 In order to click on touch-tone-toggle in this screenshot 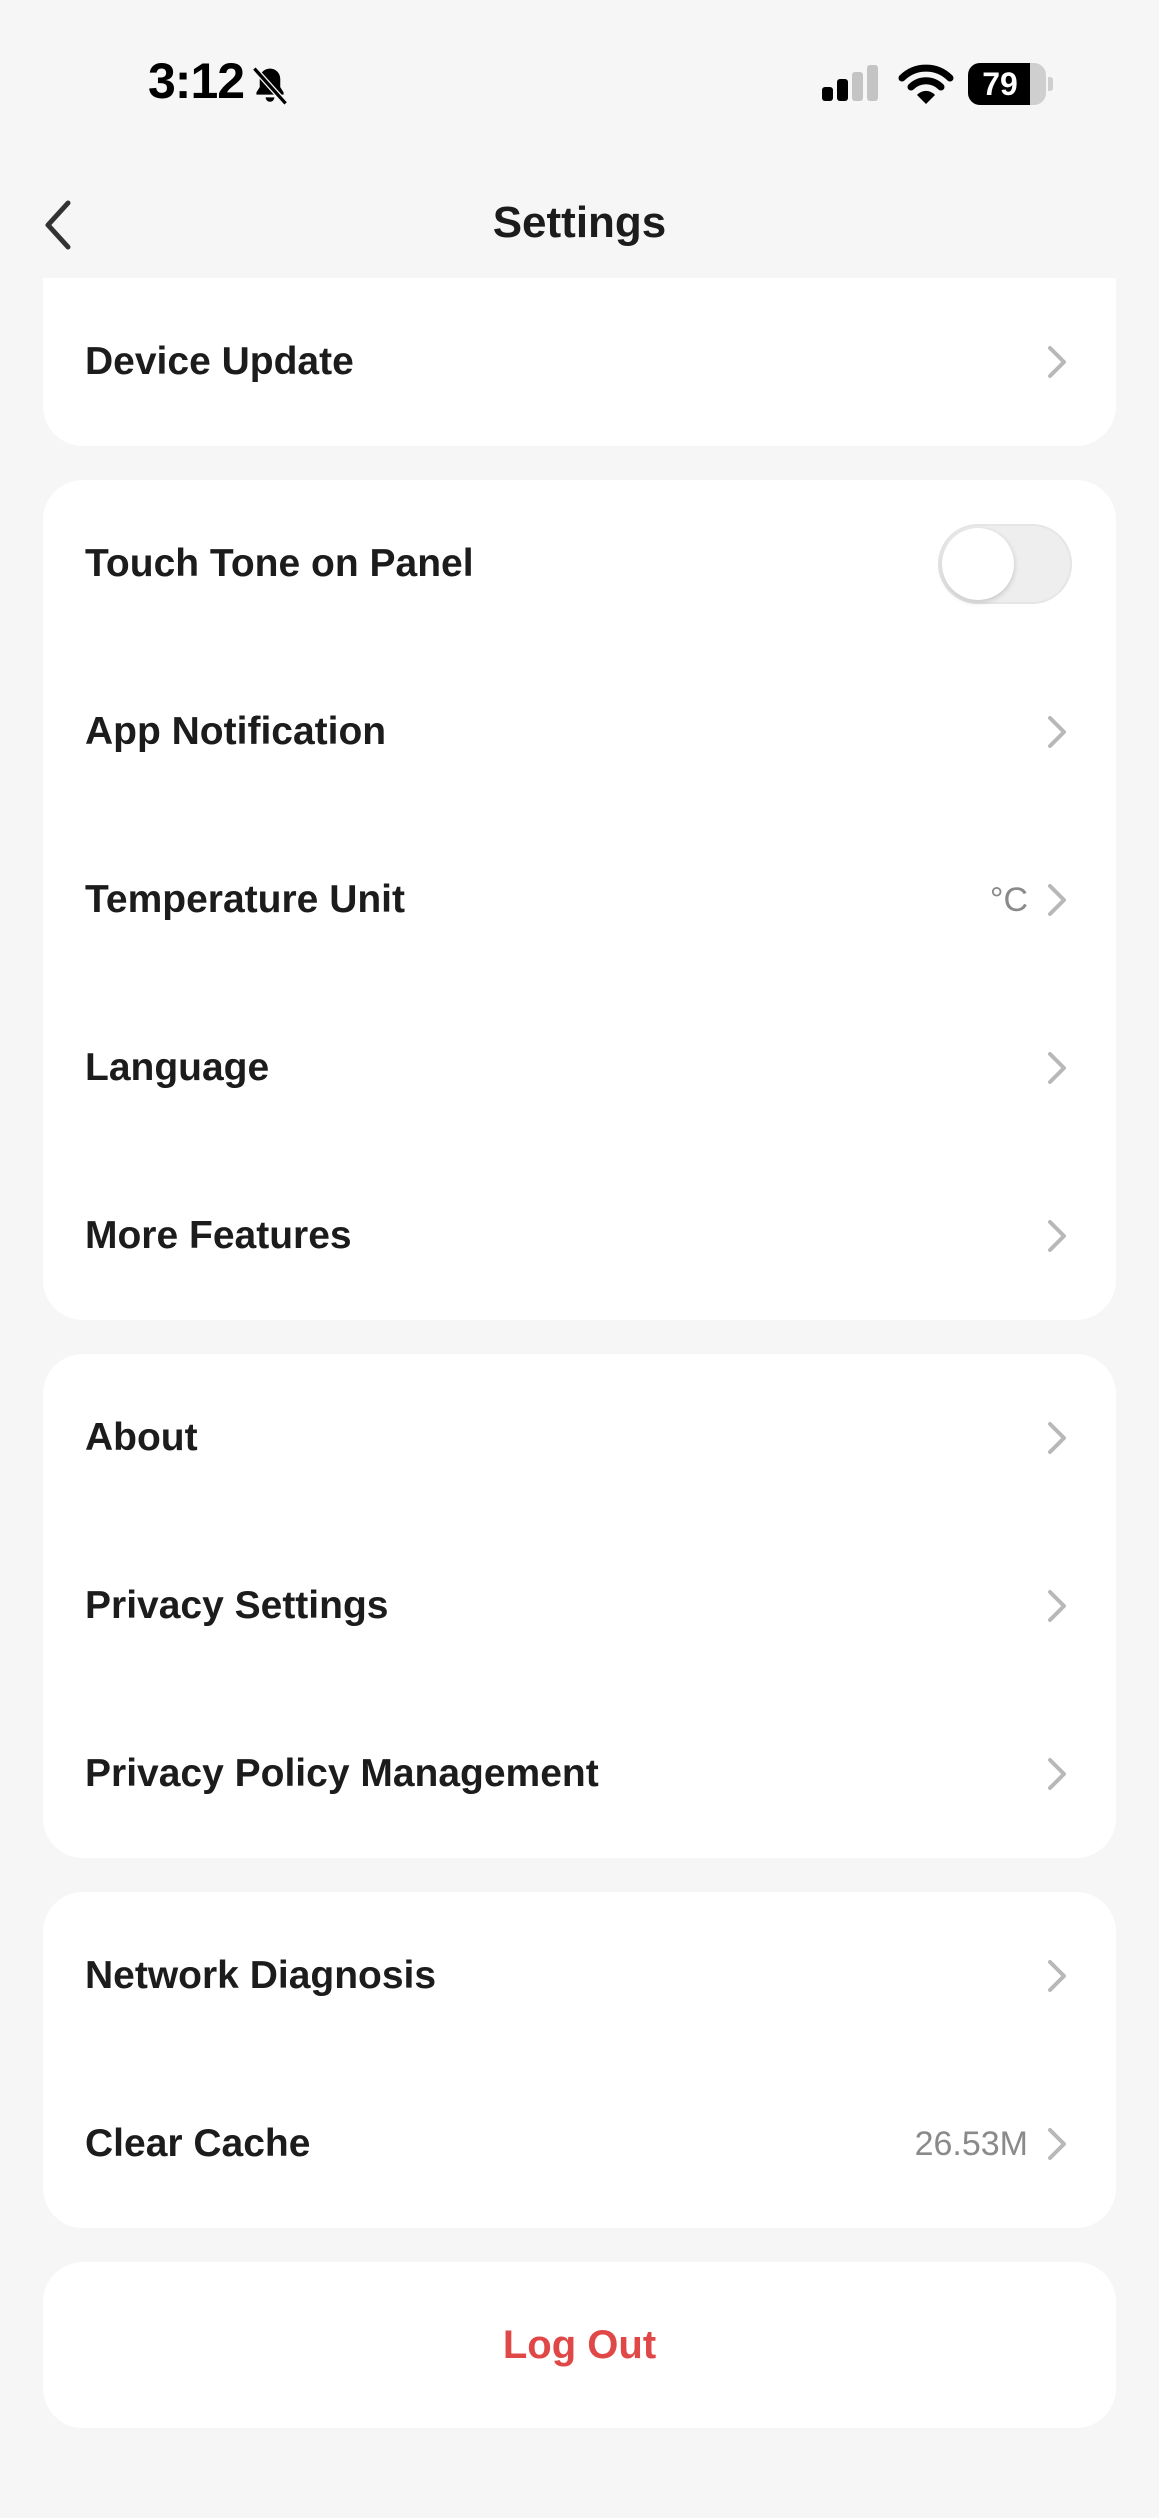, I will do `click(1005, 564)`.